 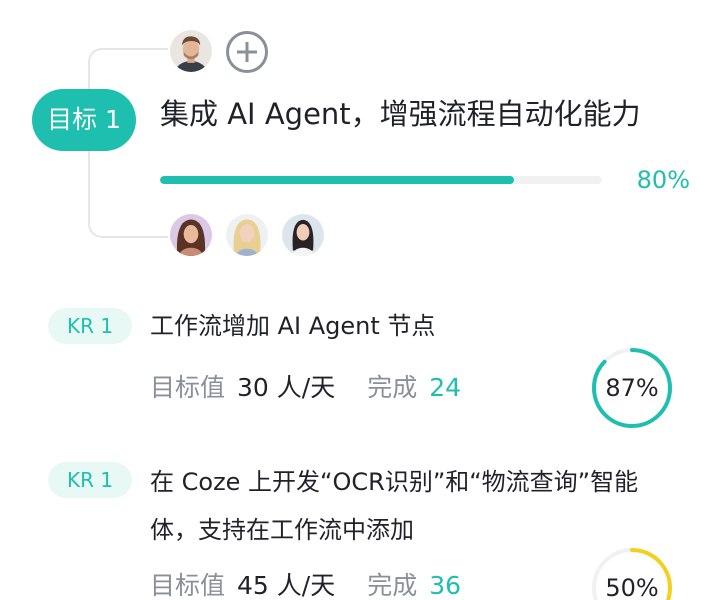 I want to click on add-owner-button, so click(x=247, y=52).